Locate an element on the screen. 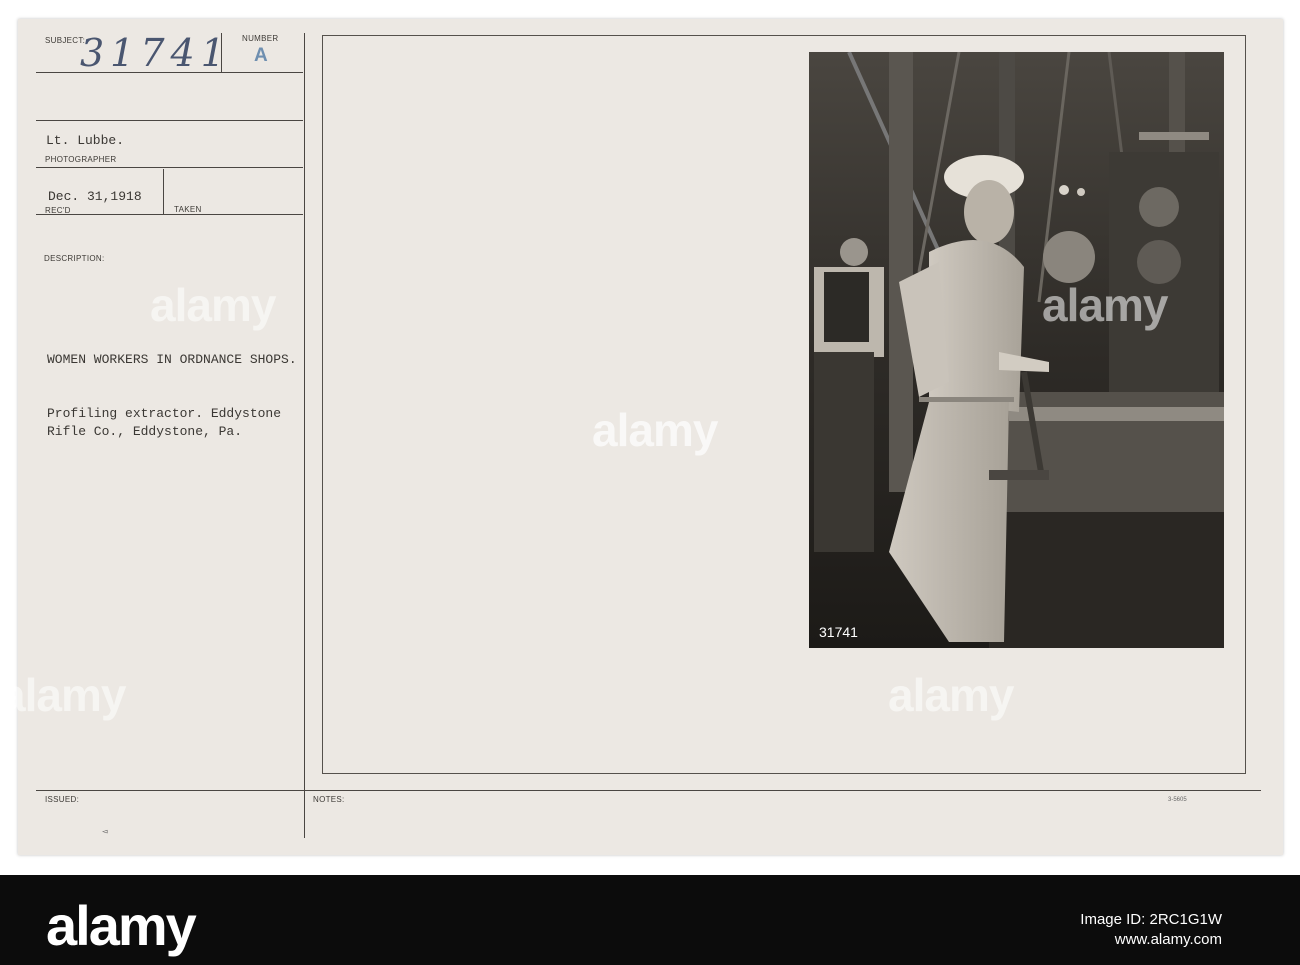 The width and height of the screenshot is (1300, 965). rule-column-divider is located at coordinates (304, 435).